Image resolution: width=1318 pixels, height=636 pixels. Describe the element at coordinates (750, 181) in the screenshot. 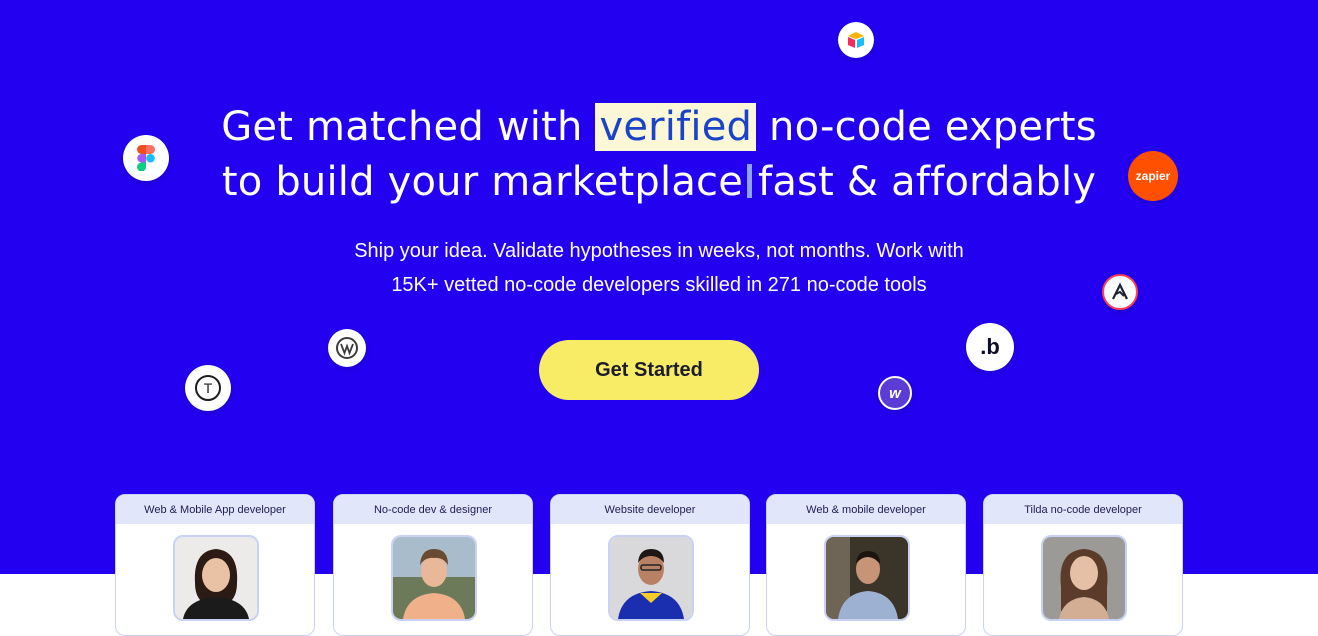

I see `typing-cursor` at that location.